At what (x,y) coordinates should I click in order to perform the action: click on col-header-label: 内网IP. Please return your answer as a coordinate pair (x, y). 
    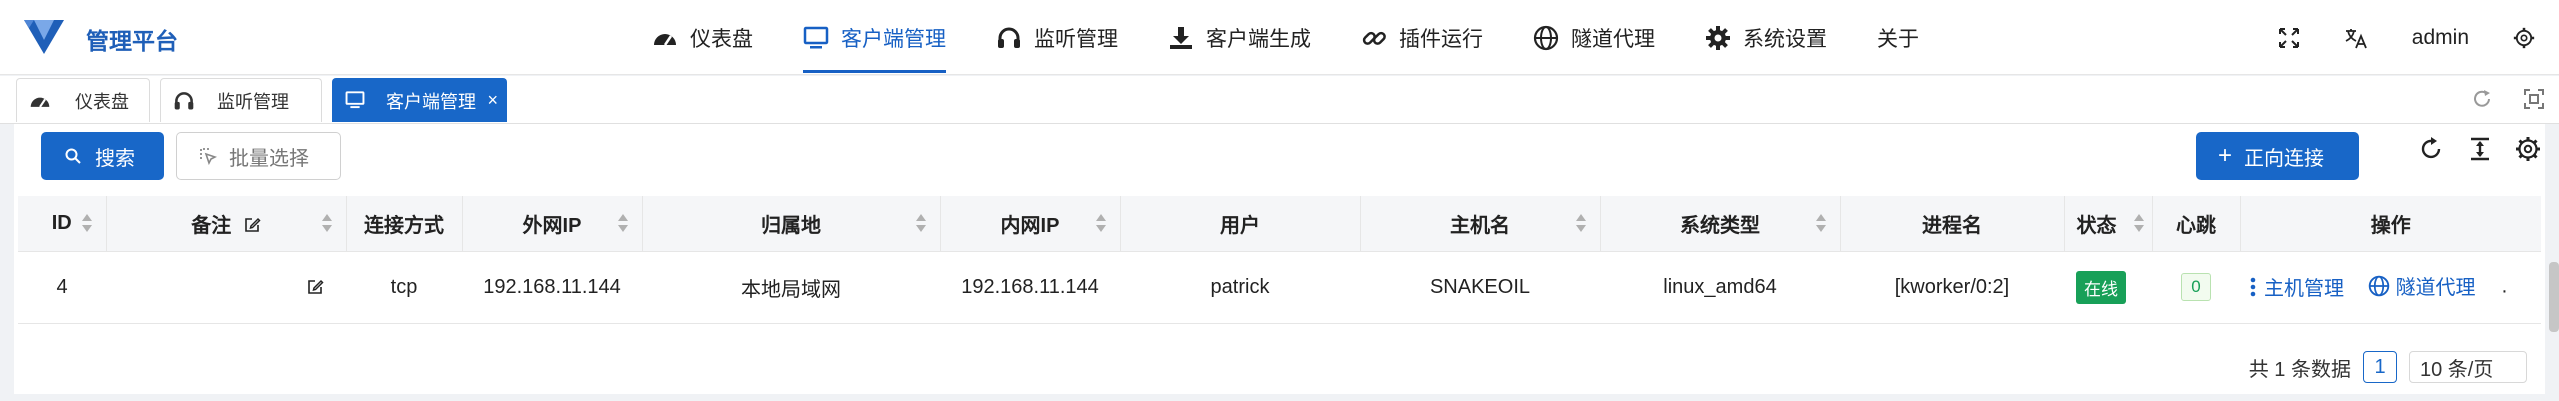
    Looking at the image, I should click on (1030, 225).